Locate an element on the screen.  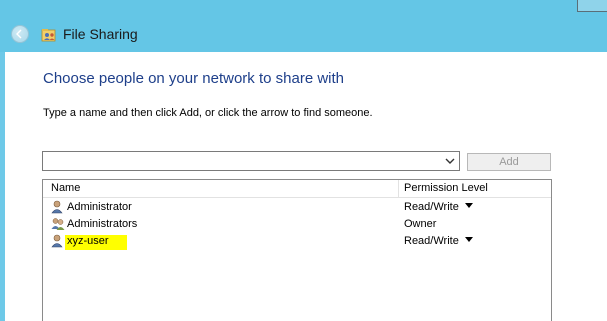
column-separator is located at coordinates (398, 188).